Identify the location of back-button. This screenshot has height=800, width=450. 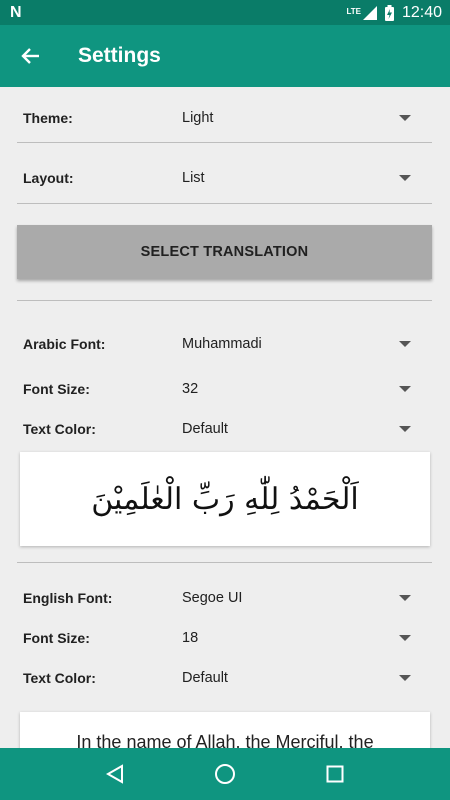
(31, 56).